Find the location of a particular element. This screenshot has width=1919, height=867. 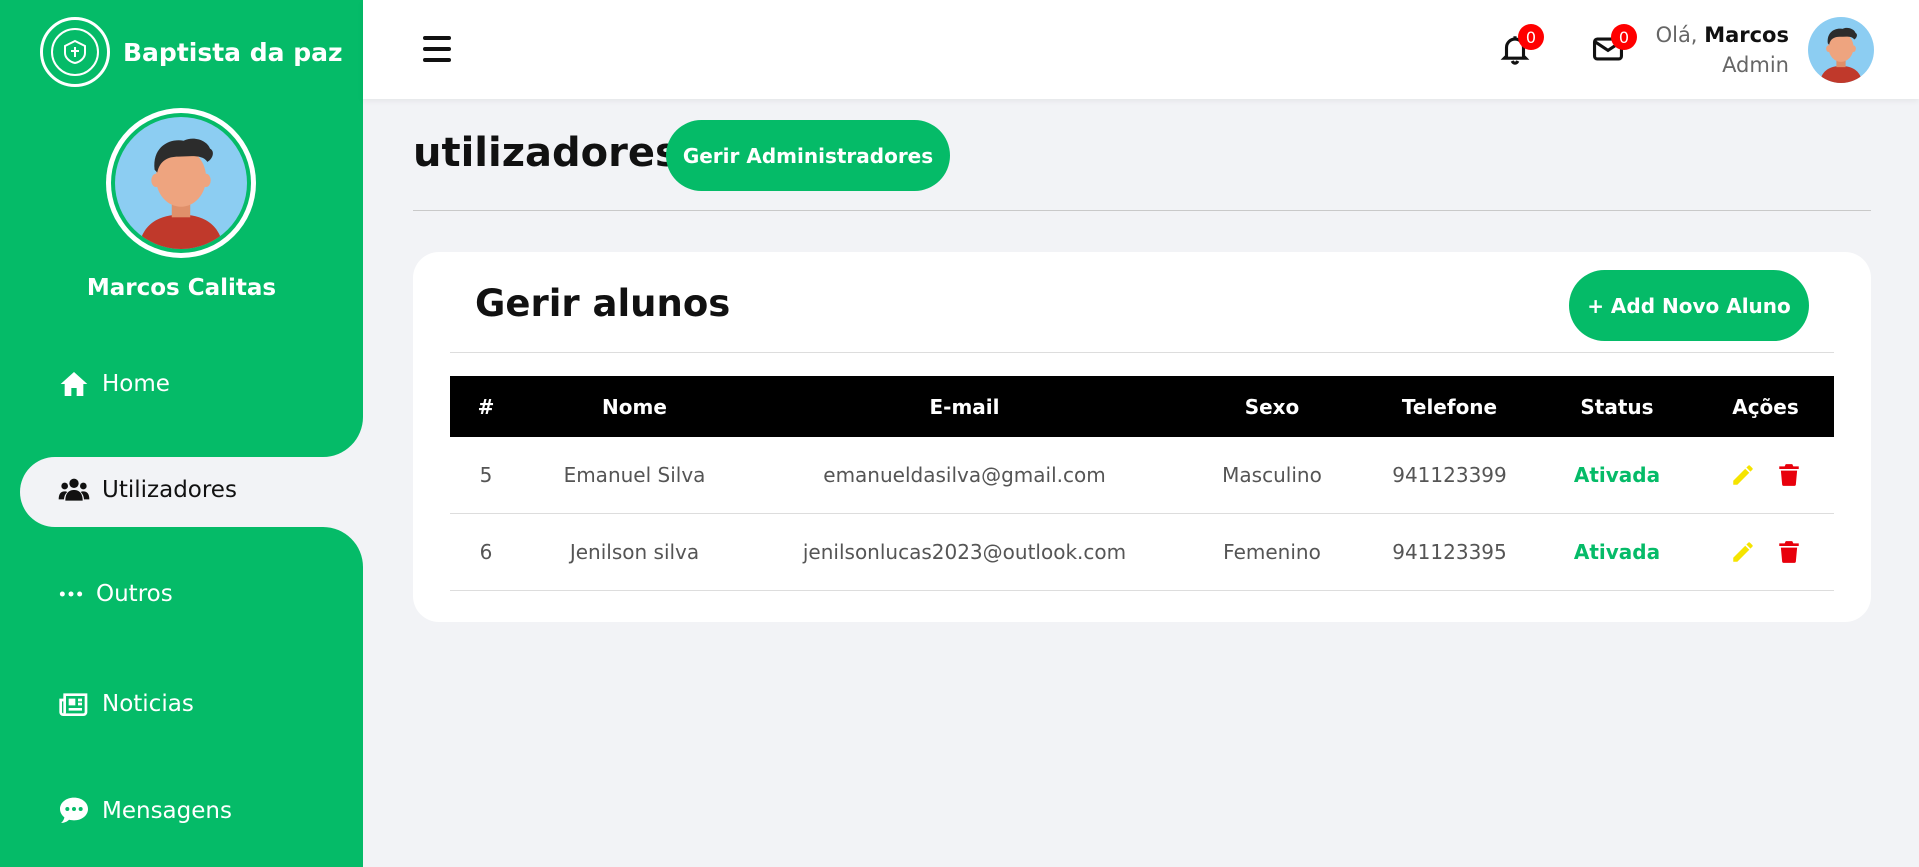

notifications-button: 0 is located at coordinates (1521, 45).